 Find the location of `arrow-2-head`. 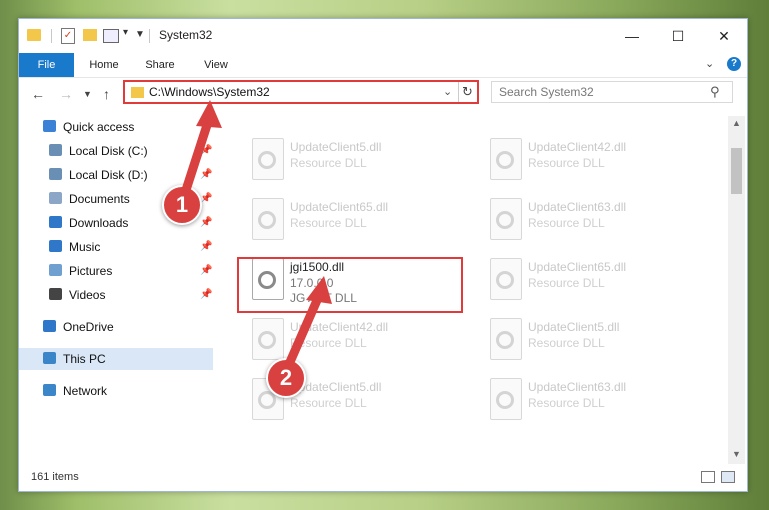

arrow-2-head is located at coordinates (319, 290).